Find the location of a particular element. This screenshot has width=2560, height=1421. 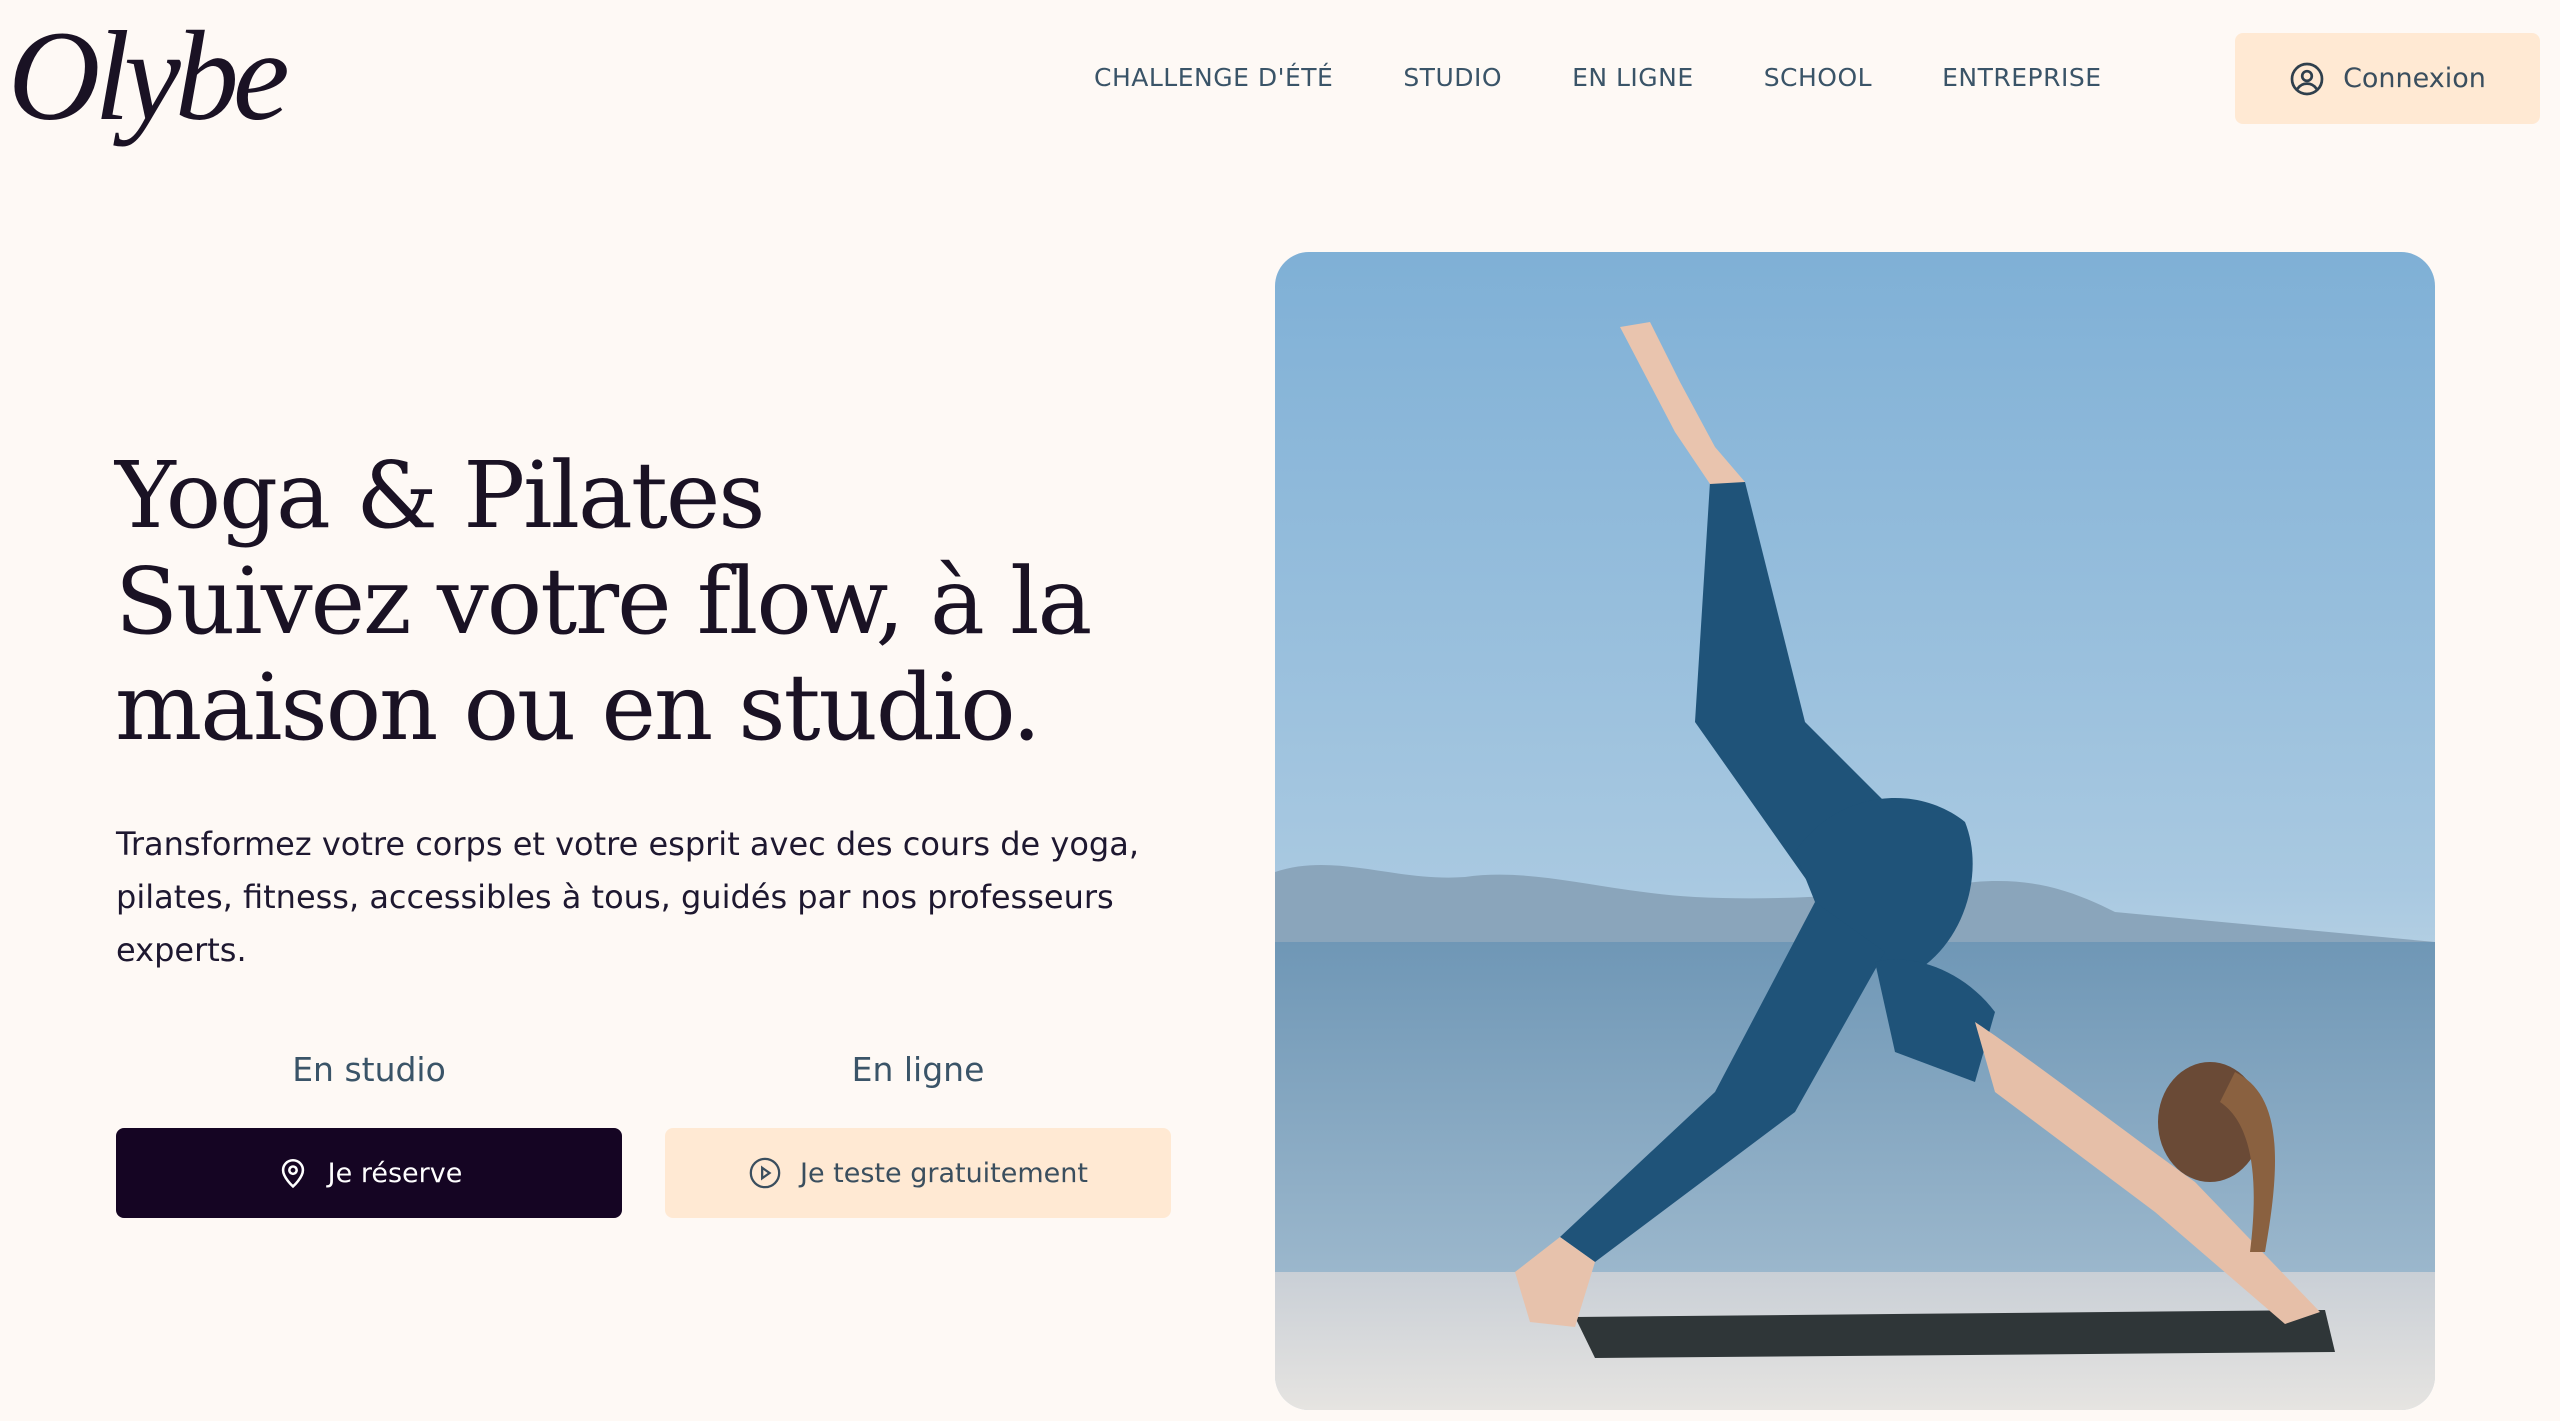

free-trial-label: Je teste gratuitement is located at coordinates (944, 1173).